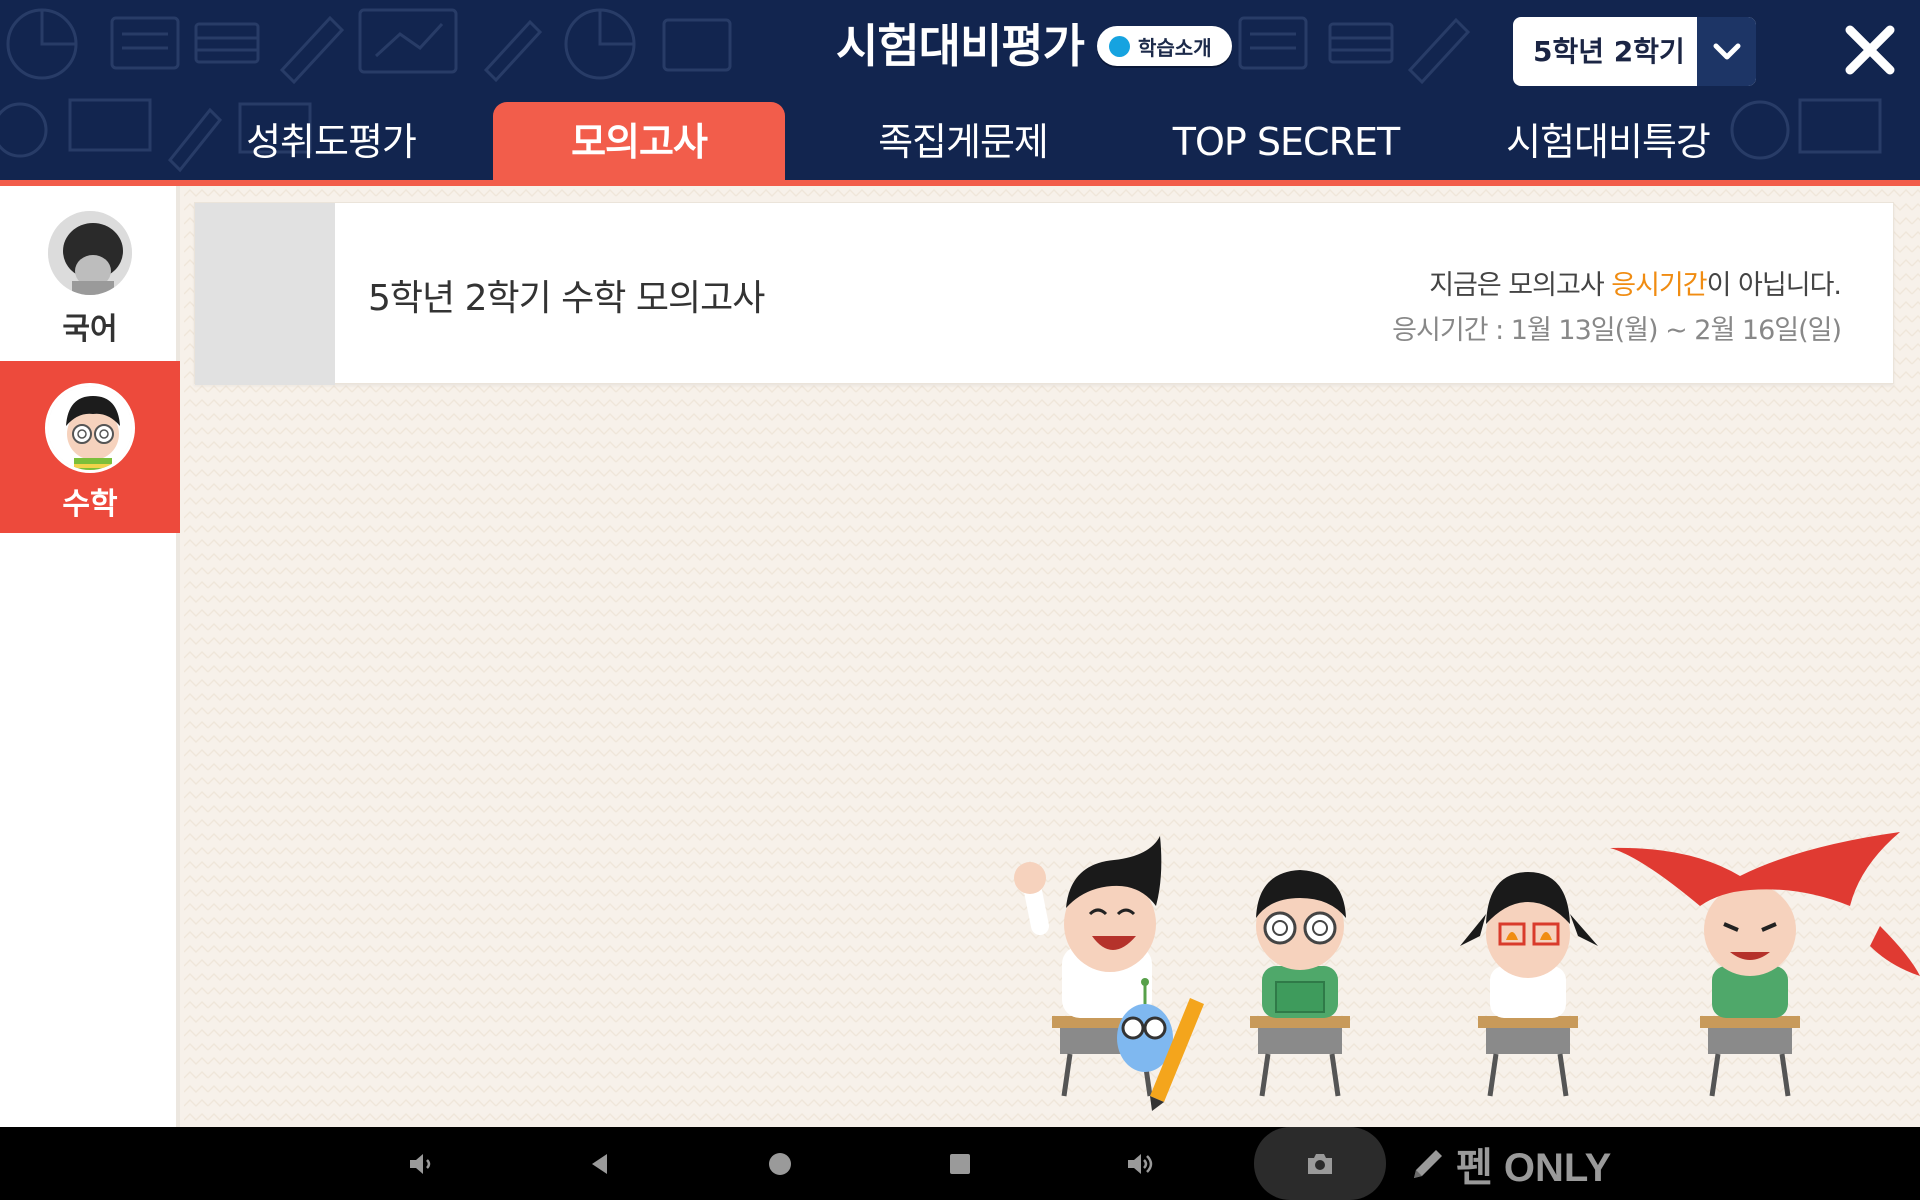  What do you see at coordinates (1175, 47) in the screenshot?
I see `learning-intro-label: 학습소개` at bounding box center [1175, 47].